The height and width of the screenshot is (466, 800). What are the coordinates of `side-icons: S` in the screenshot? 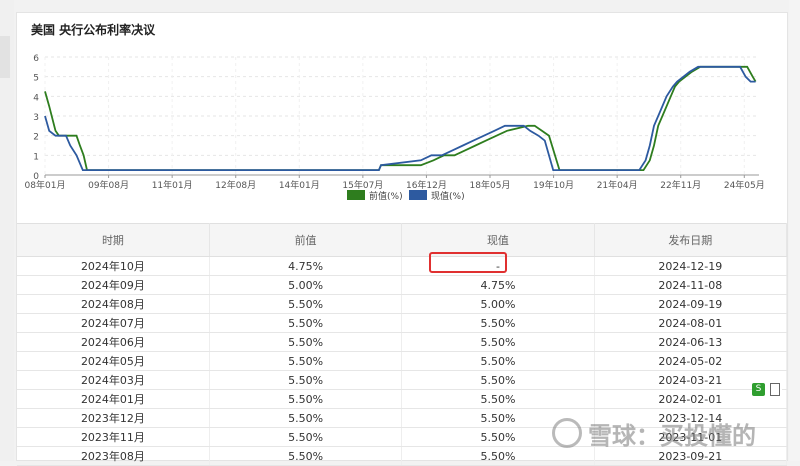 It's located at (767, 390).